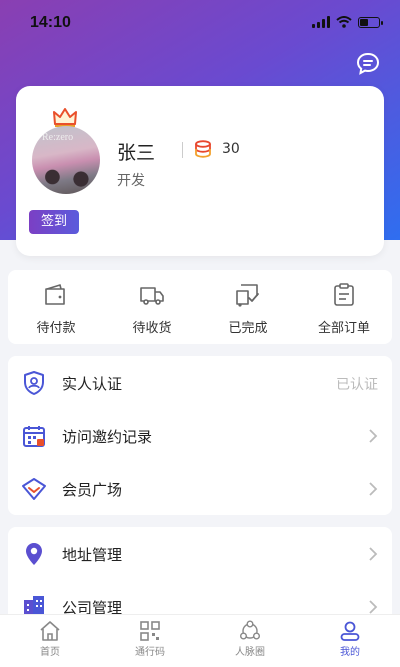 Image resolution: width=400 pixels, height=667 pixels. Describe the element at coordinates (55, 294) in the screenshot. I see `wallet-icon` at that location.